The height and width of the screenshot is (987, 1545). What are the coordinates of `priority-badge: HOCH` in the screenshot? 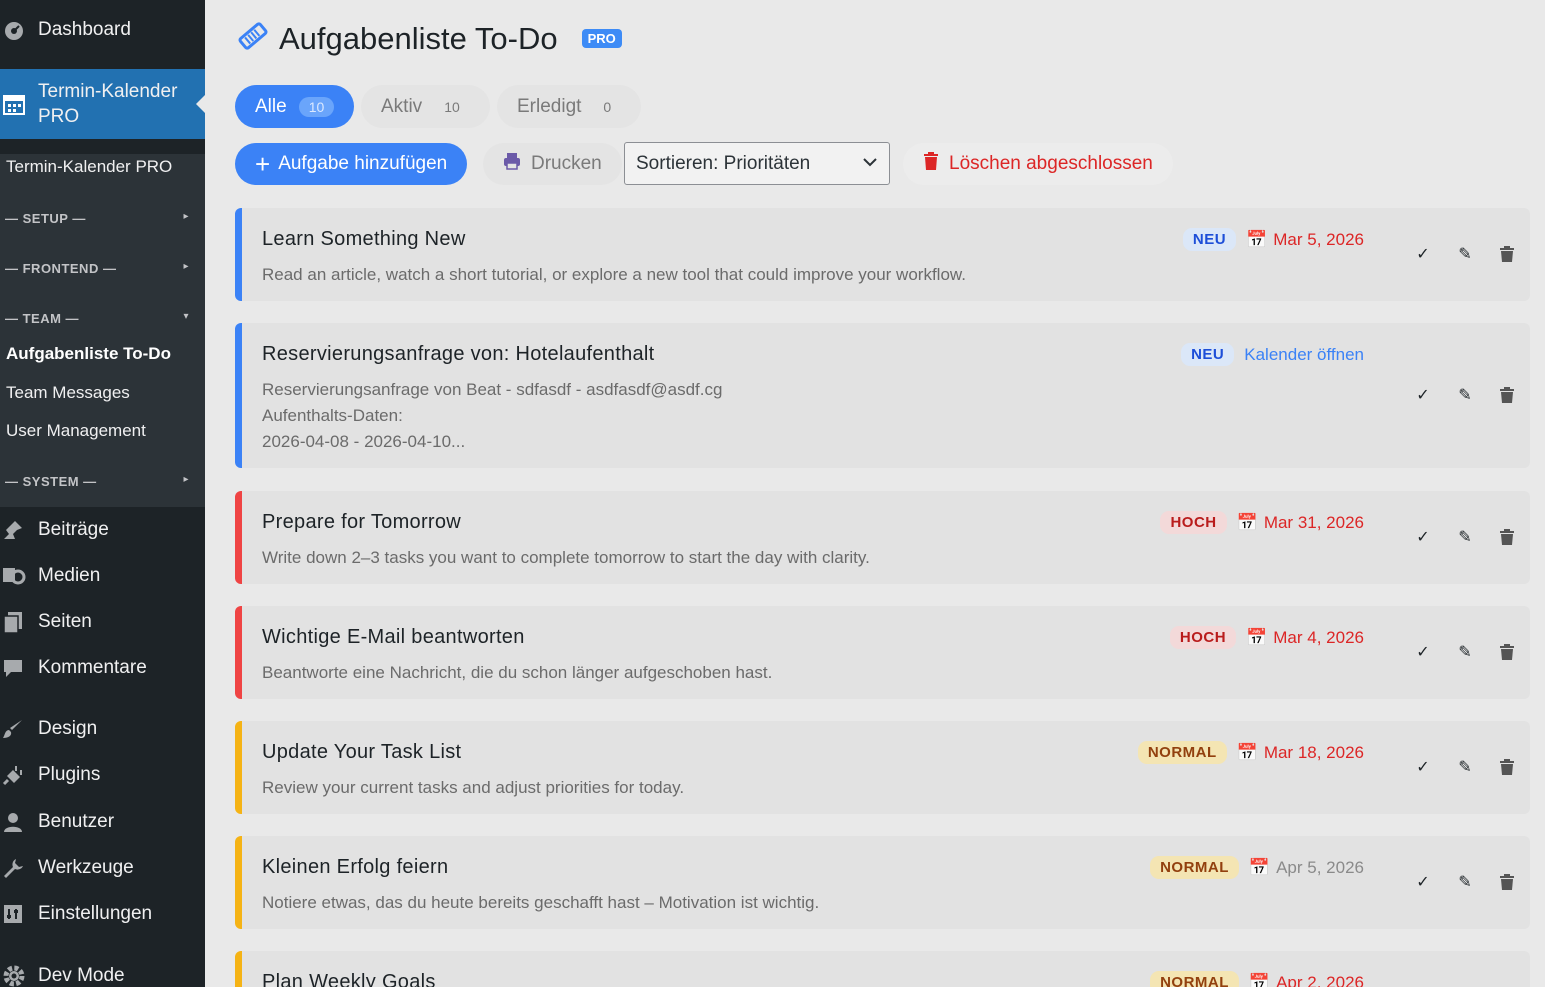 It's located at (1193, 522).